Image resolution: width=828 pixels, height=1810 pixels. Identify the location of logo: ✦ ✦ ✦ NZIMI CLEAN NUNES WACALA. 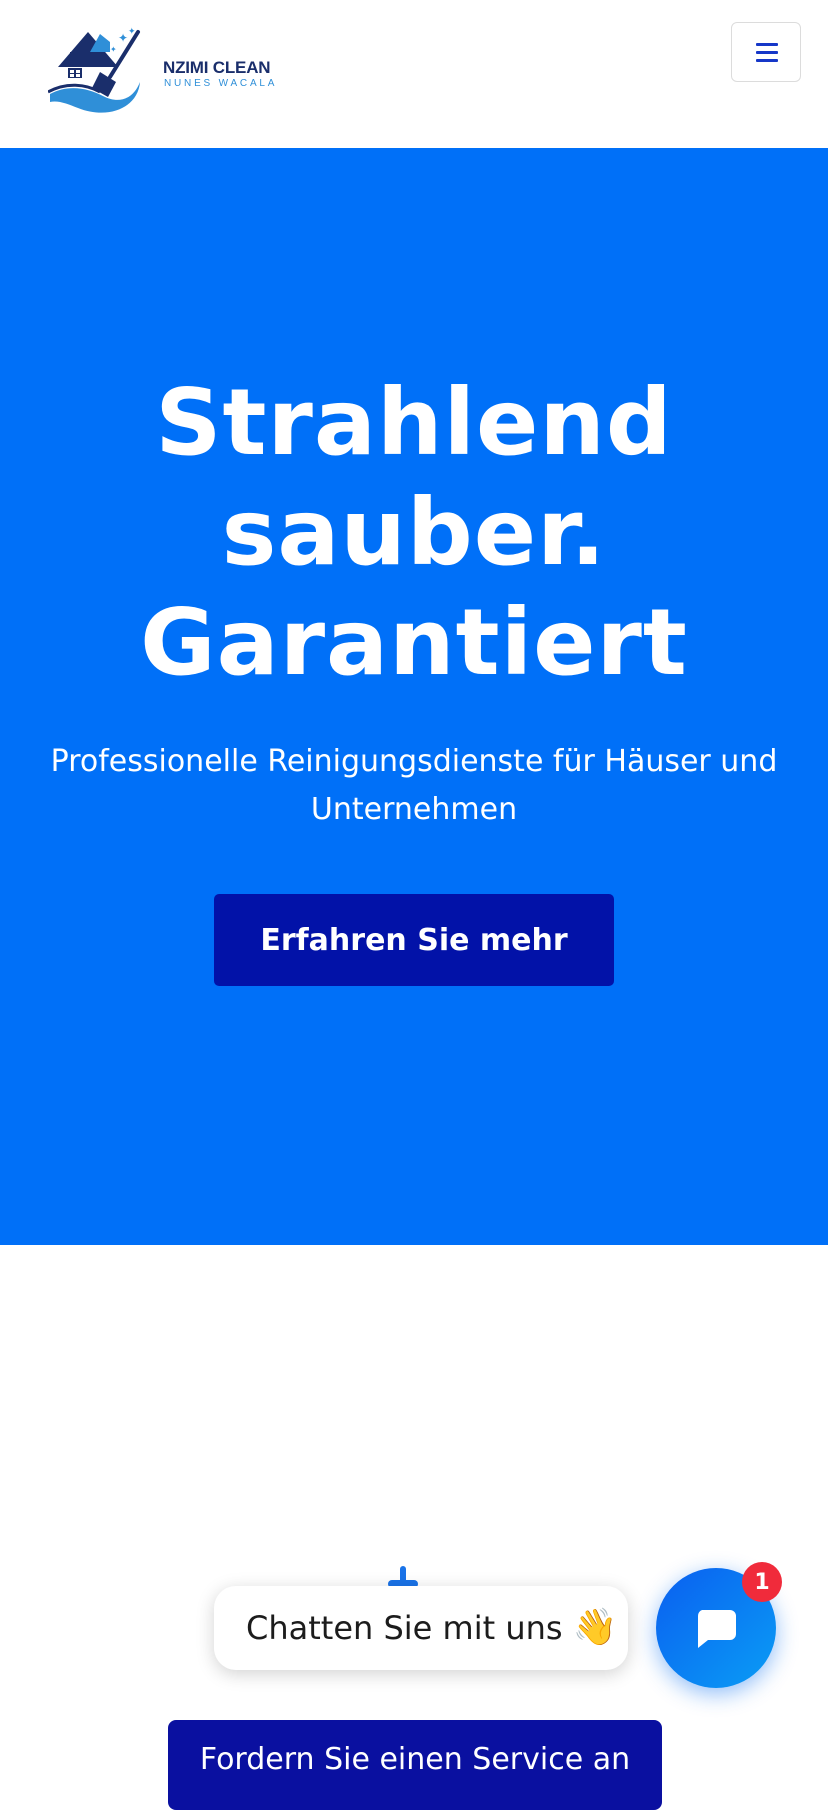
(163, 72).